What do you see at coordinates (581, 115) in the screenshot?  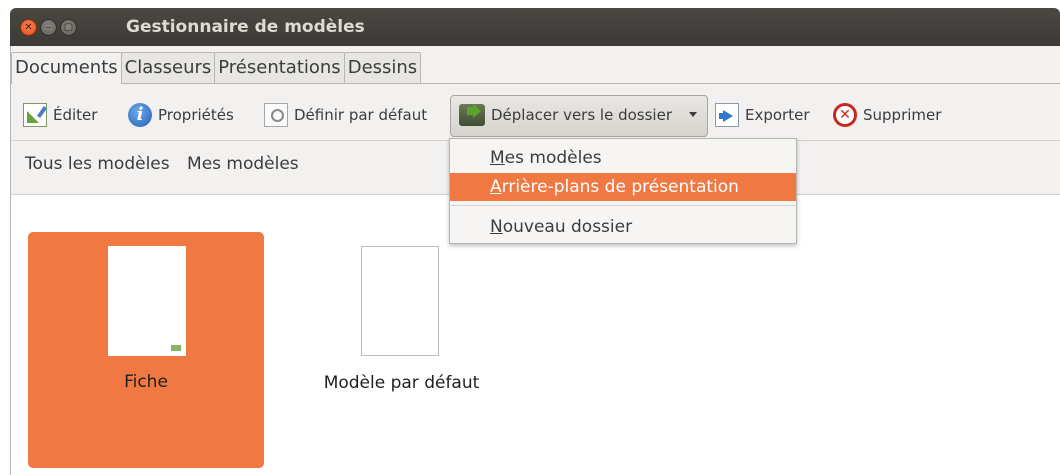 I see `move-to-folder-label: Déplacer vers le dossier` at bounding box center [581, 115].